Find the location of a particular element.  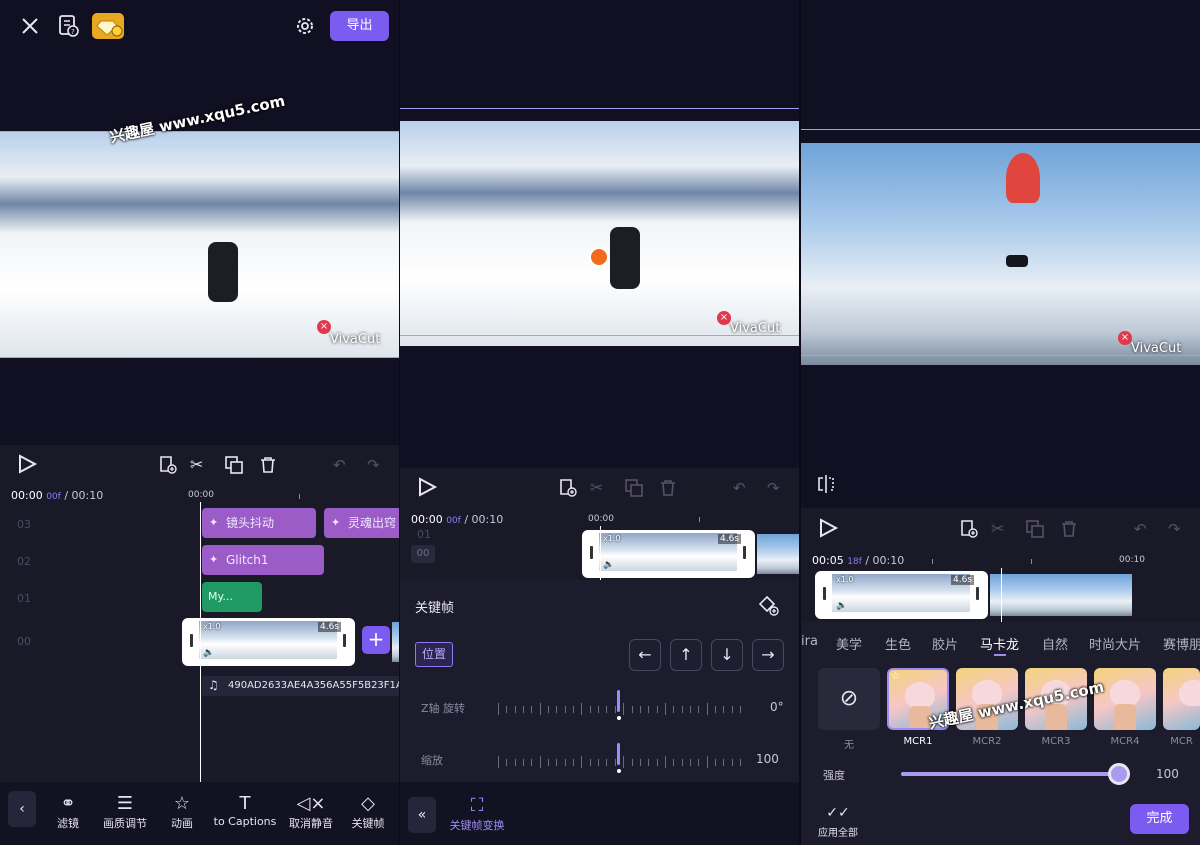

collapse-double-chevron-icon: « is located at coordinates (422, 815).